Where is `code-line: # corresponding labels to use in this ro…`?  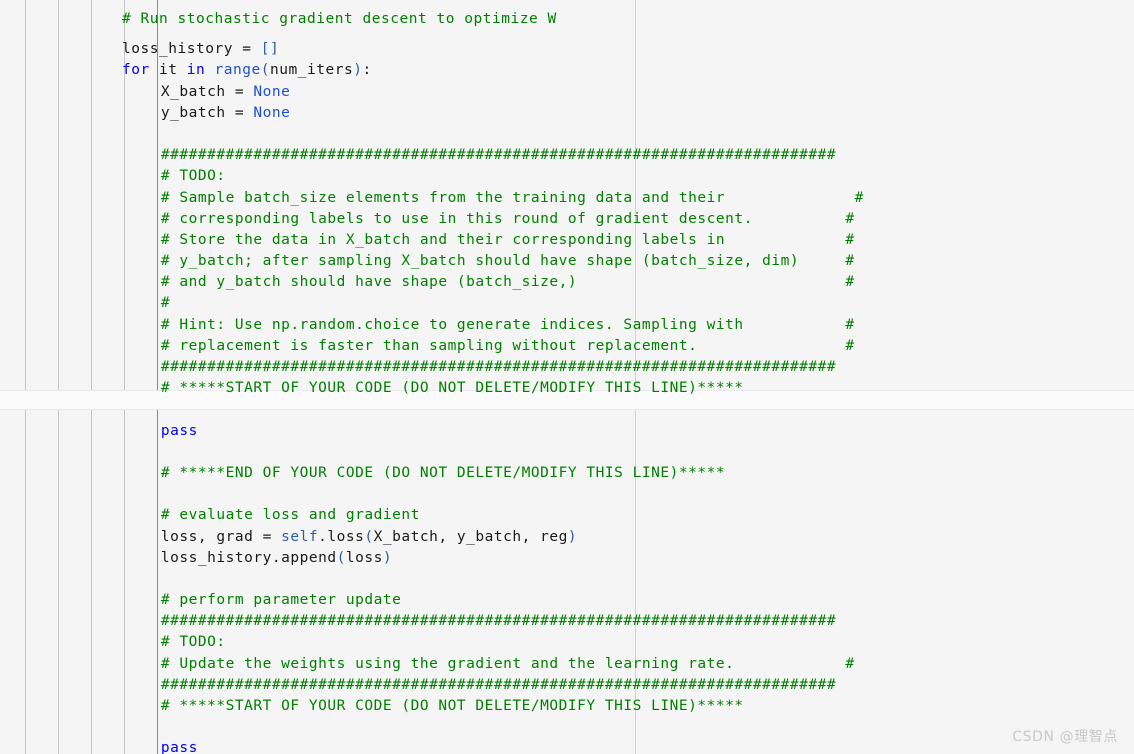 code-line: # corresponding labels to use in this ro… is located at coordinates (567, 219).